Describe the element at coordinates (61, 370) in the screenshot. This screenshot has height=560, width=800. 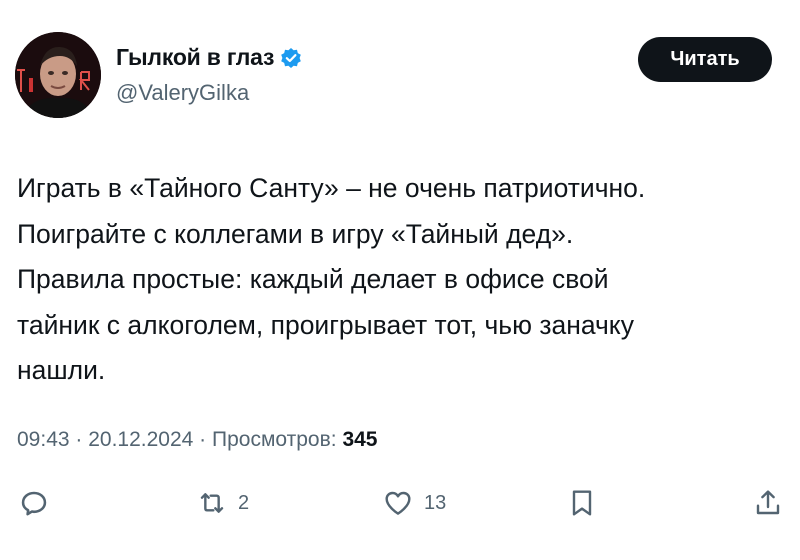
I see `tweet-line: нашли.` at that location.